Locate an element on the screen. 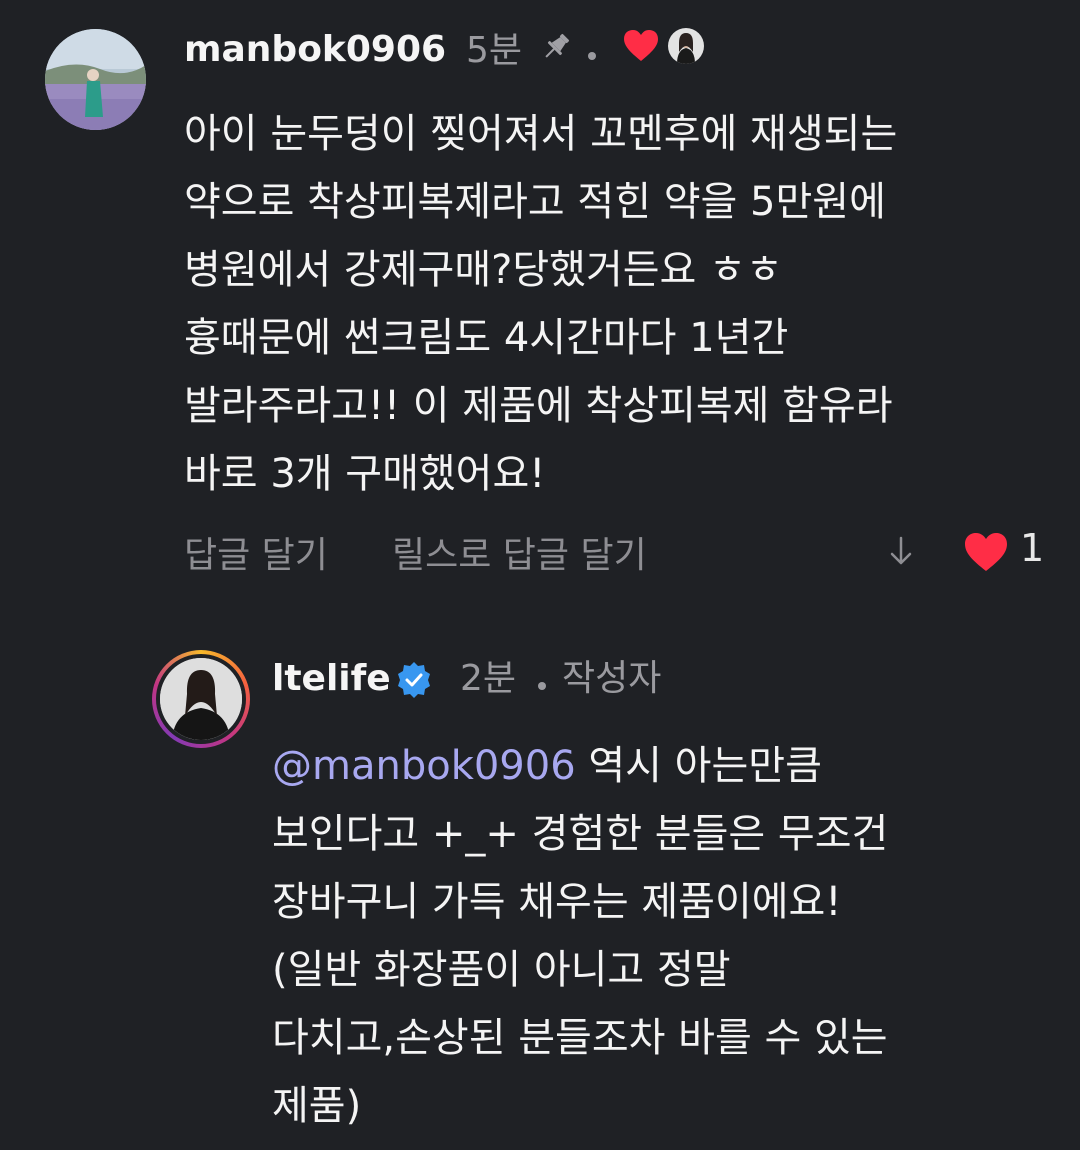 This screenshot has height=1150, width=1080. username: manbok0906 is located at coordinates (315, 50).